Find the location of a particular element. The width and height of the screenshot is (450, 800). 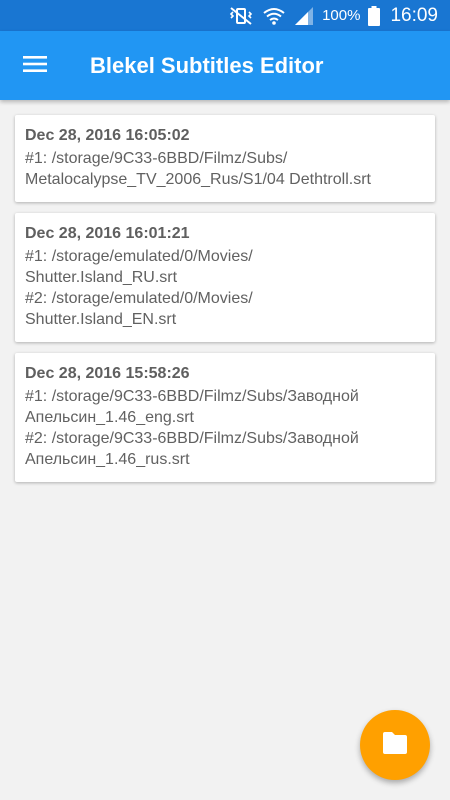

file-path-part1: /storage/9C33-6BBD/Filmz/Subs/ is located at coordinates (169, 158).